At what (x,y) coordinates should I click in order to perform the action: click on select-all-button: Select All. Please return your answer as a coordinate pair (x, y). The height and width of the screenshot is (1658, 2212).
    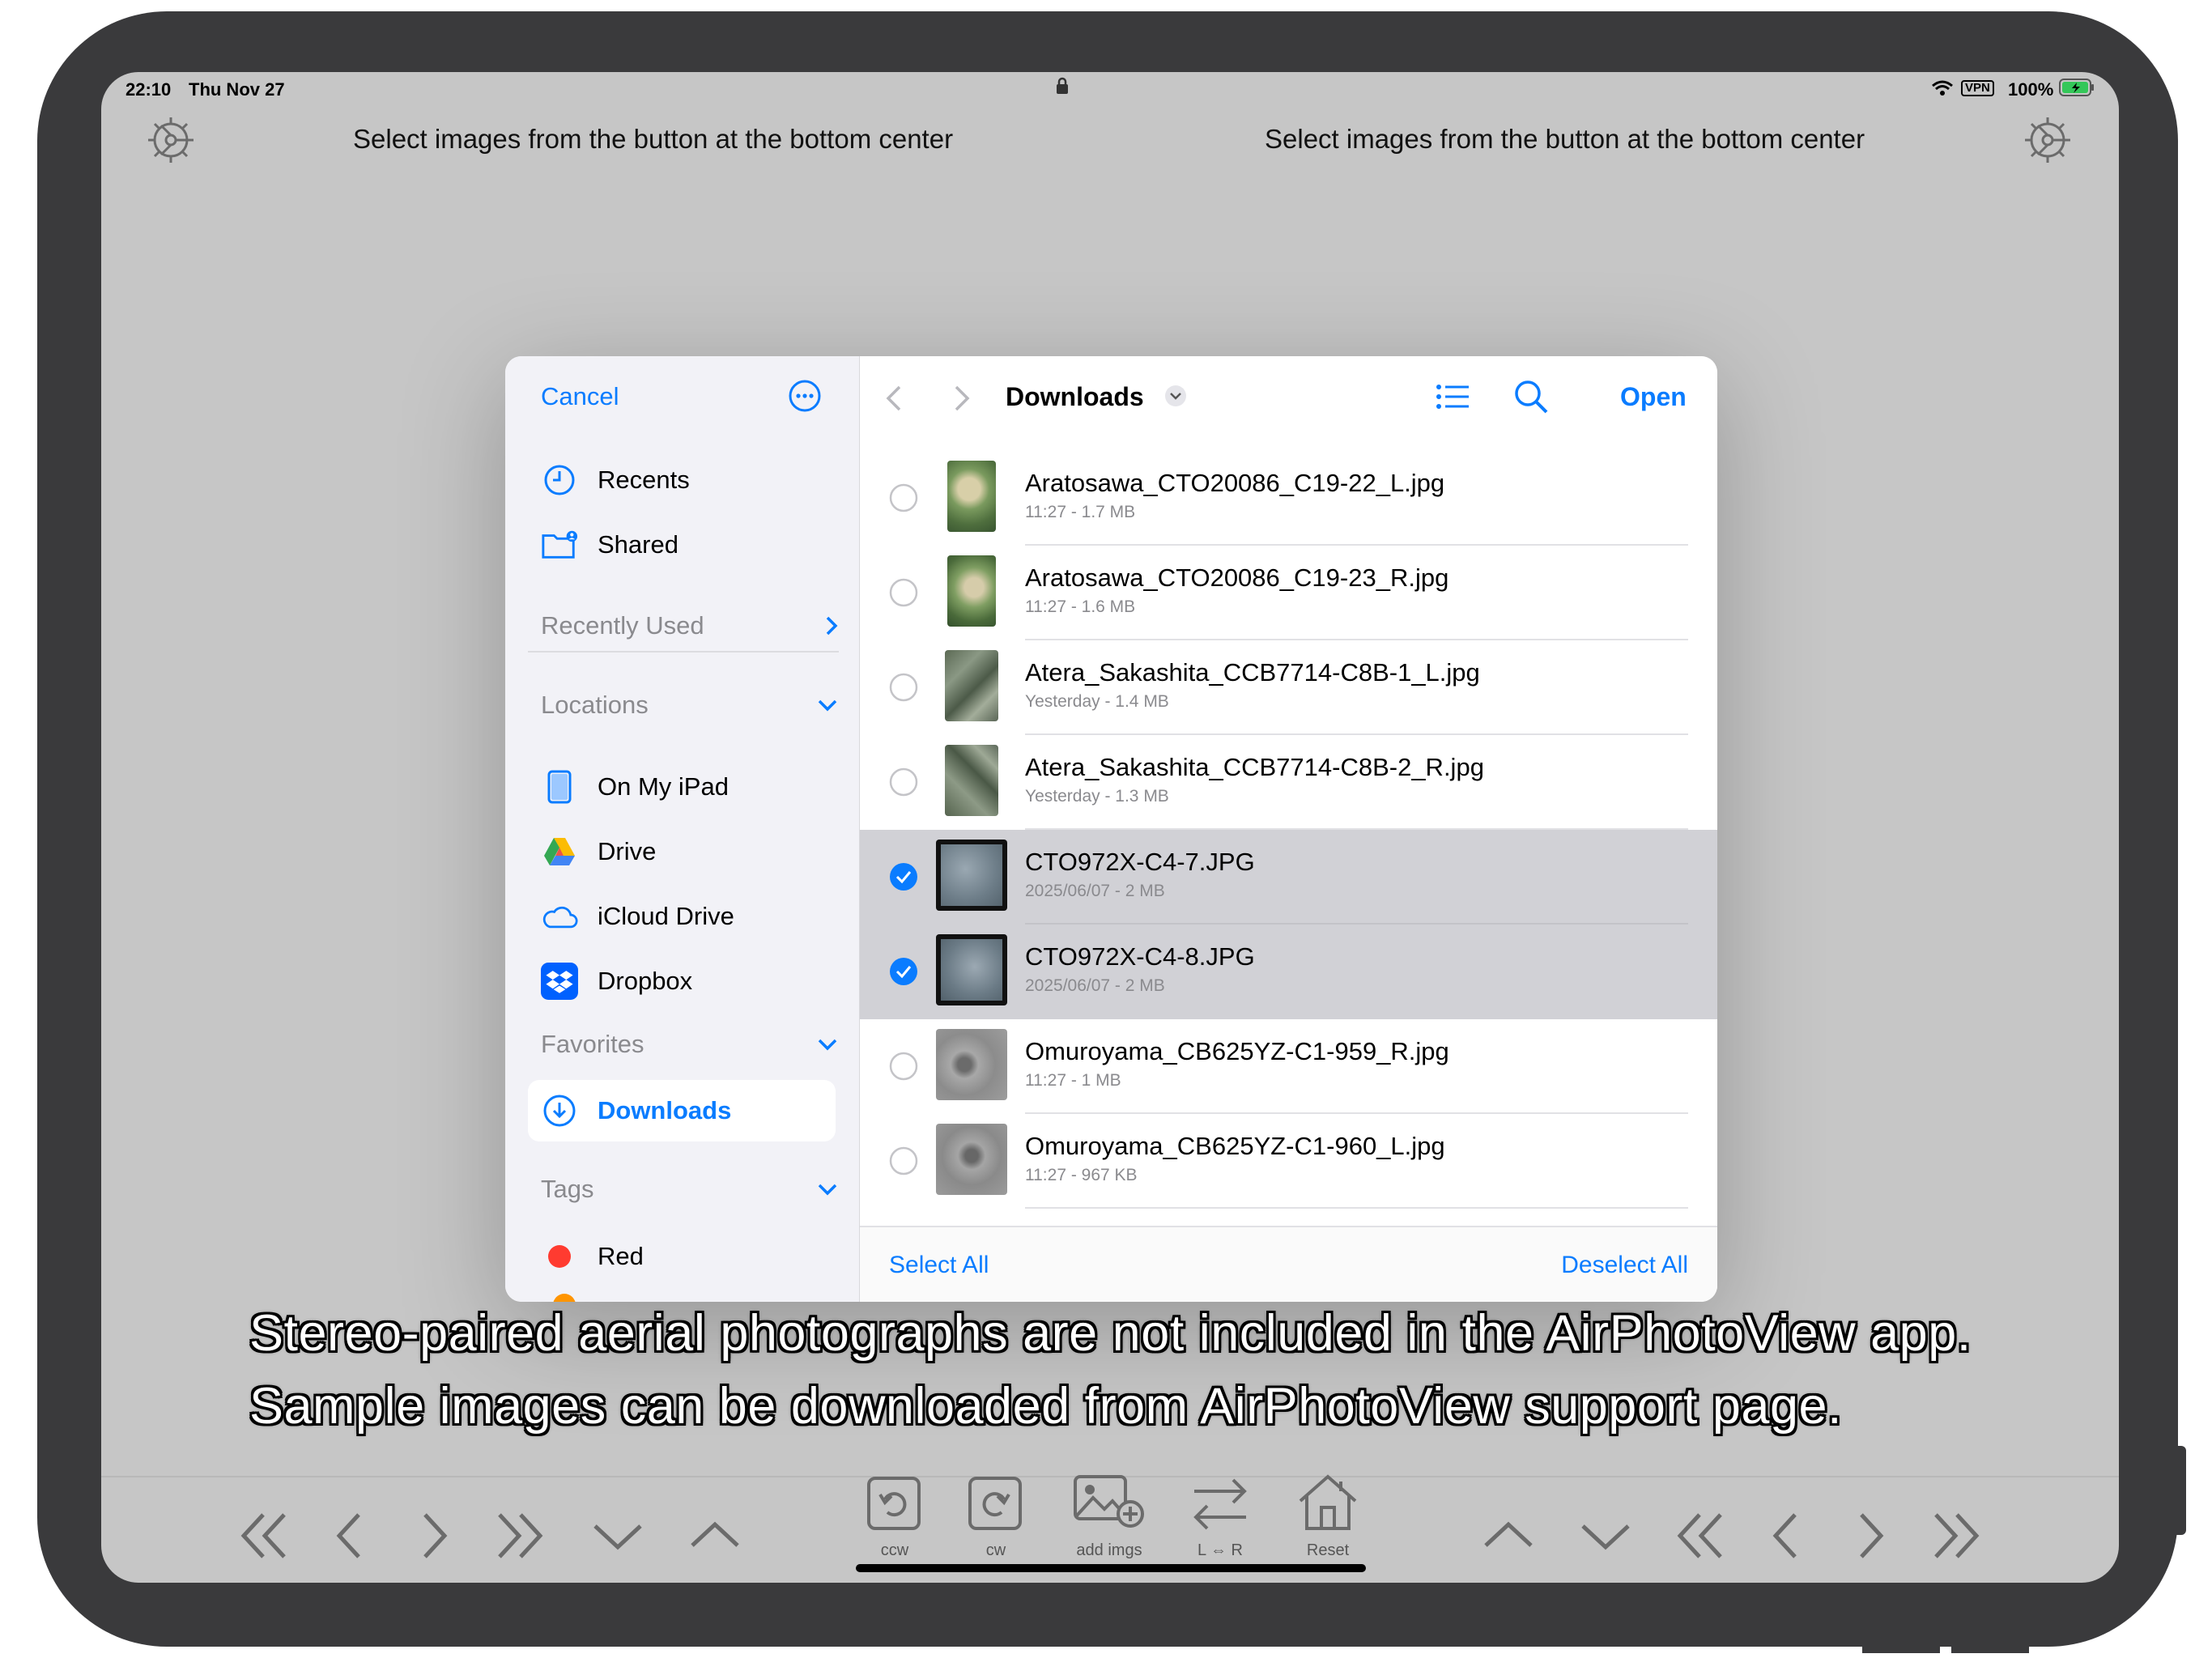
    Looking at the image, I should click on (939, 1265).